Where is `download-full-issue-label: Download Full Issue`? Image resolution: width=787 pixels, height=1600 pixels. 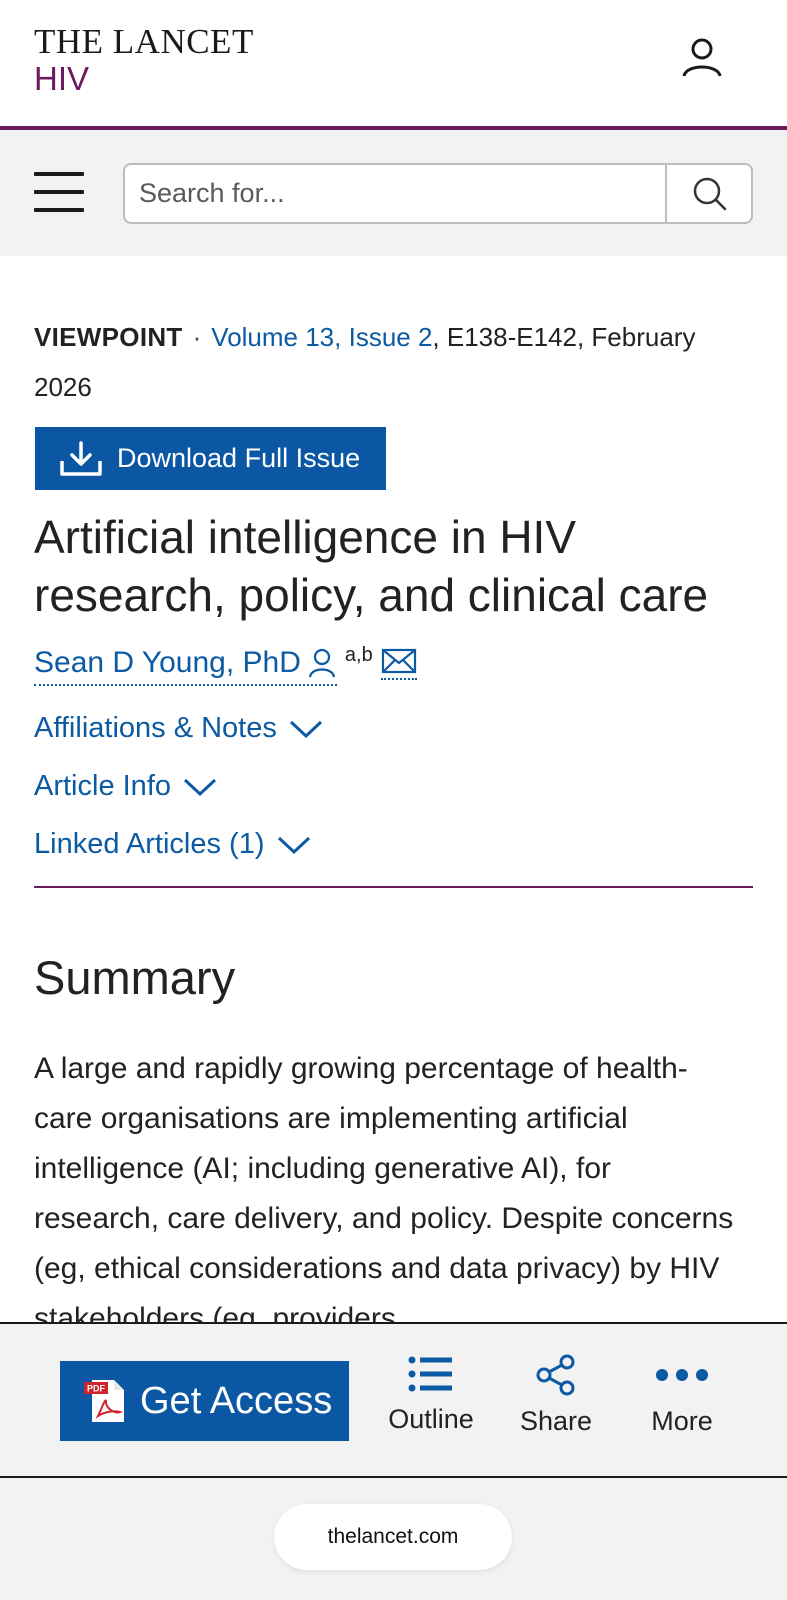
download-full-issue-label: Download Full Issue is located at coordinates (239, 458).